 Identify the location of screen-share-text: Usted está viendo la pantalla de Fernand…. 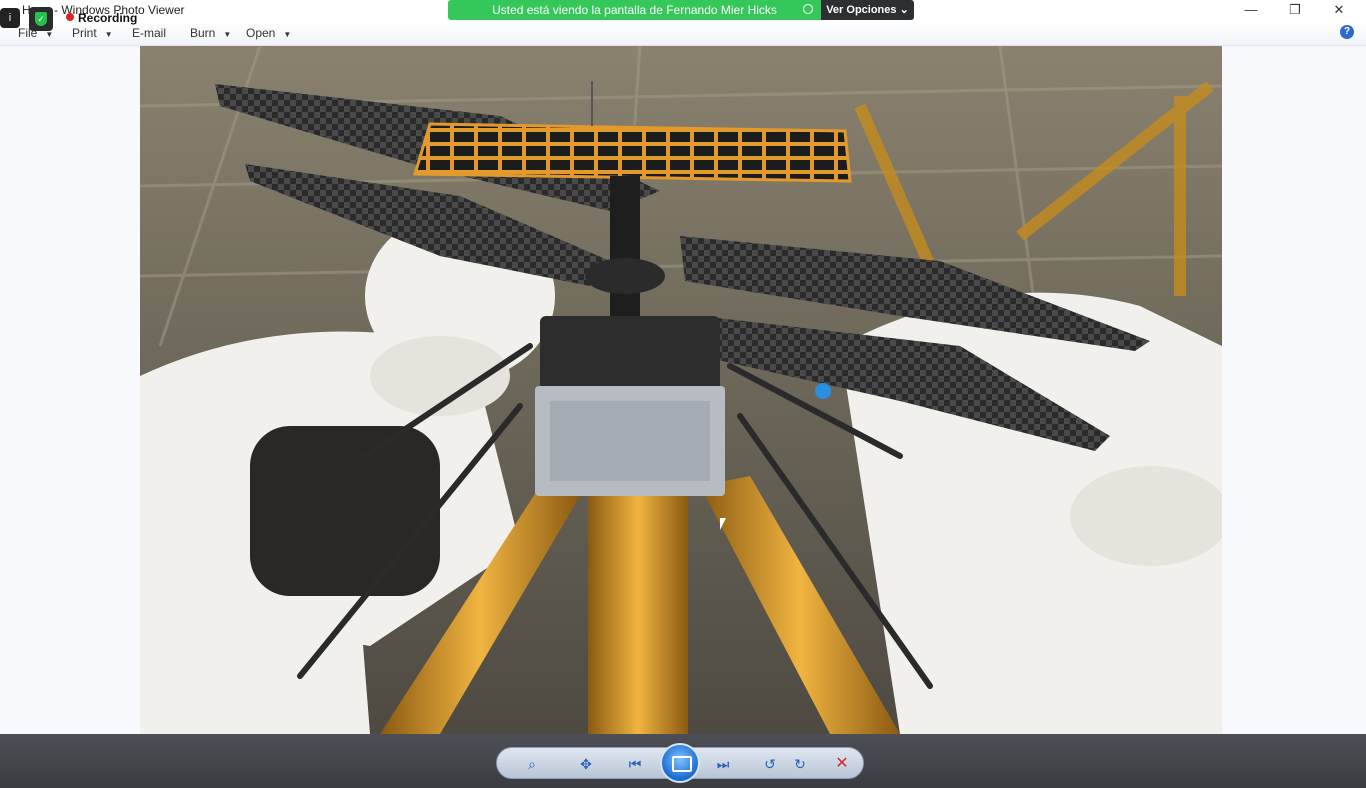
(634, 10).